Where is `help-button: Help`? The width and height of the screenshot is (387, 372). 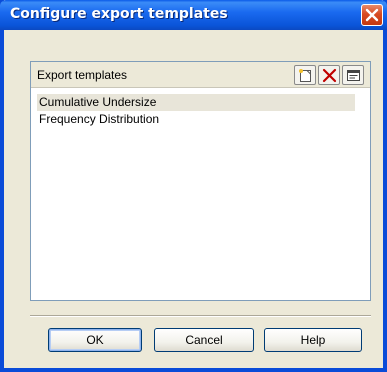
help-button: Help is located at coordinates (313, 340).